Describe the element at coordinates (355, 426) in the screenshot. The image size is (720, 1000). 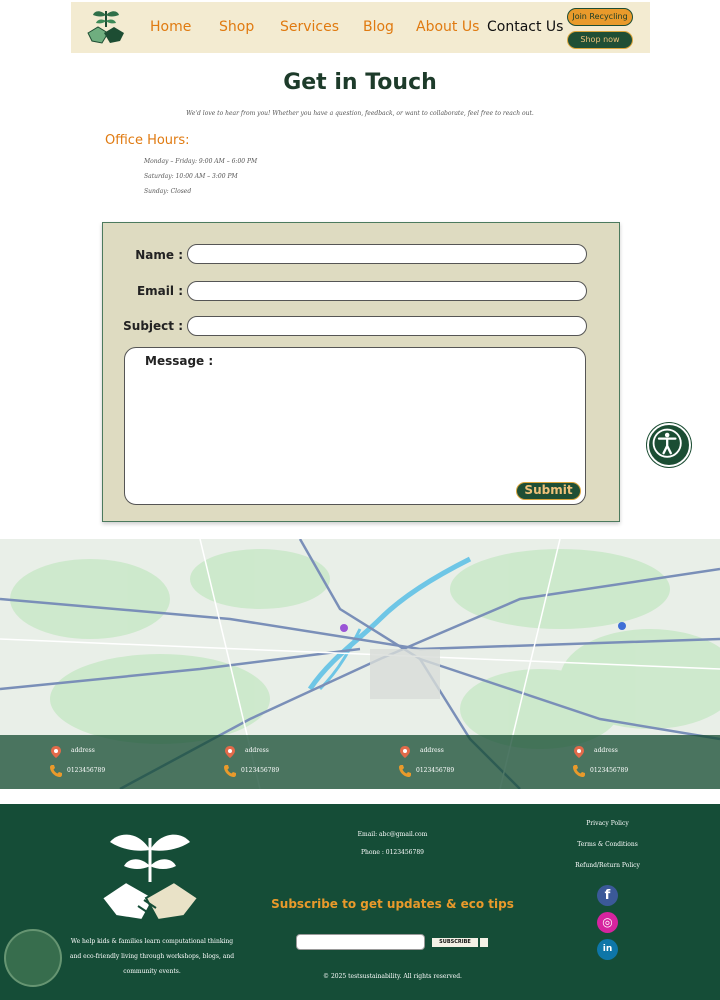
I see `message-textarea: Message : Submit` at that location.